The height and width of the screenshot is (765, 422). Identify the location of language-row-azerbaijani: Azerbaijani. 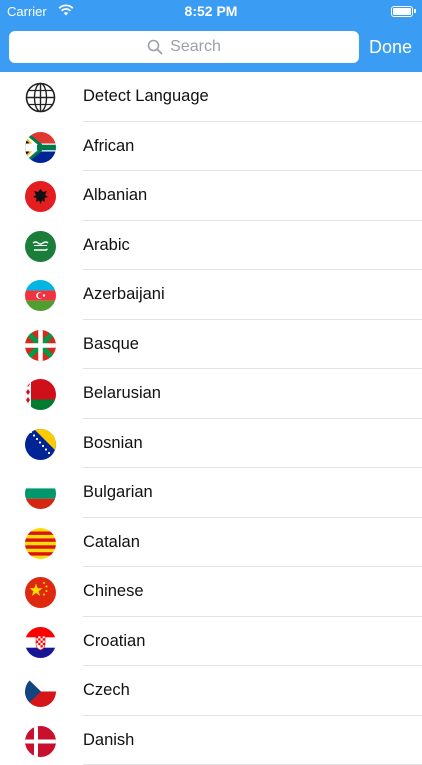
(211, 295).